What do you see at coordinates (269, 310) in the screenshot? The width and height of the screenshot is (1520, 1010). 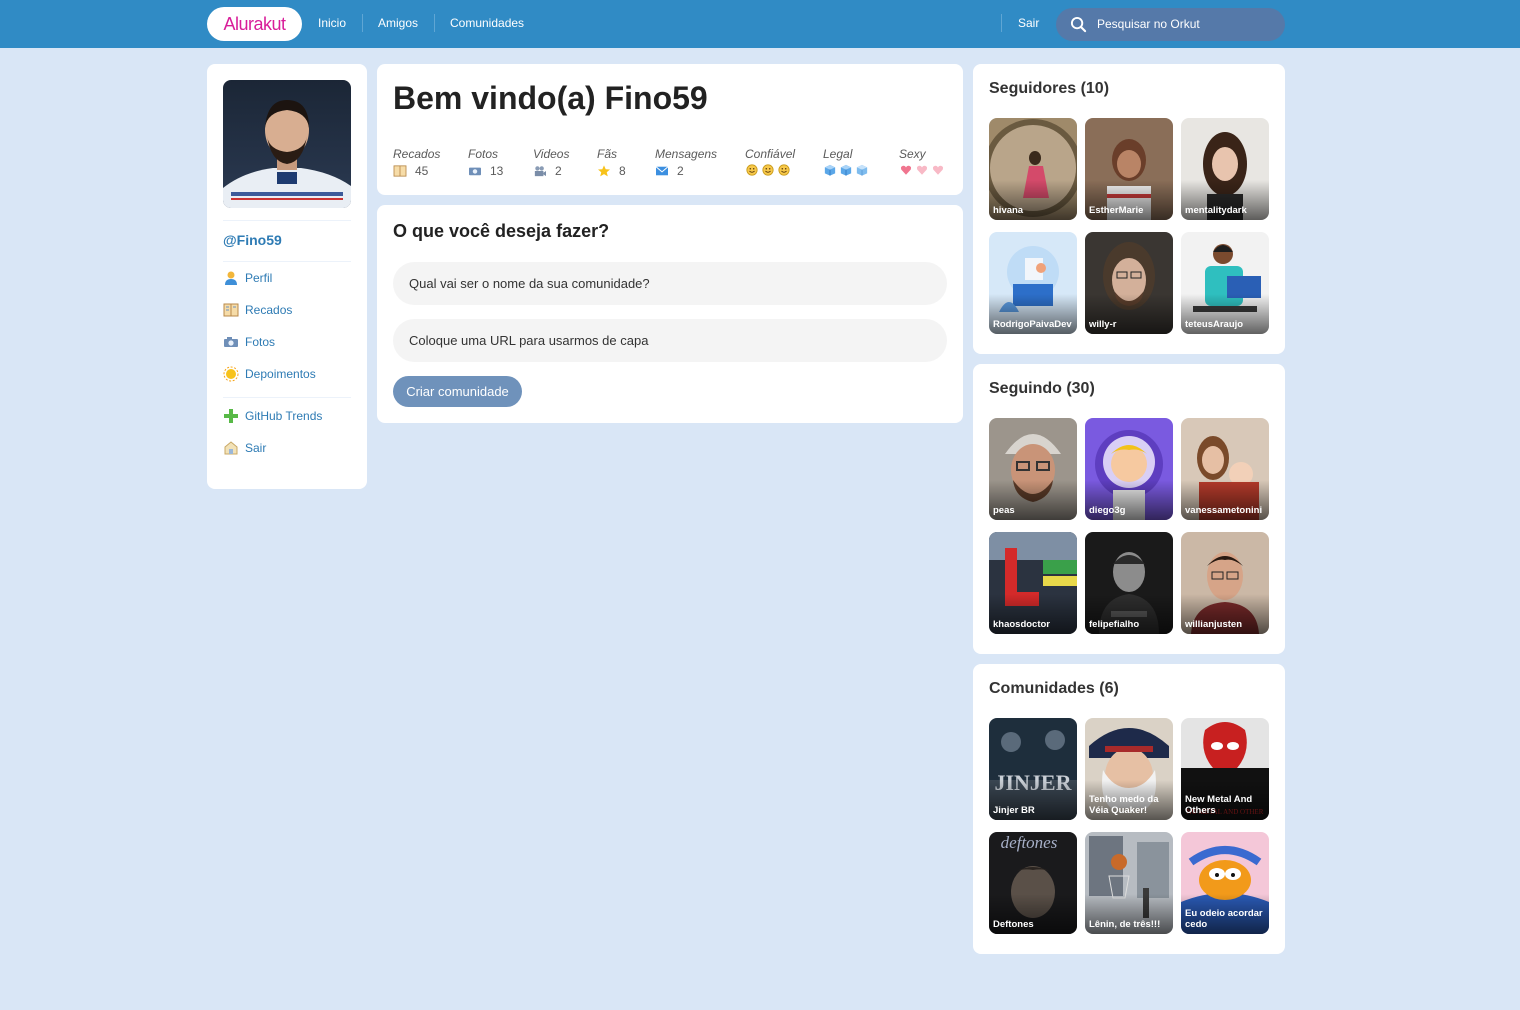 I see `menu-item-label: Recados` at bounding box center [269, 310].